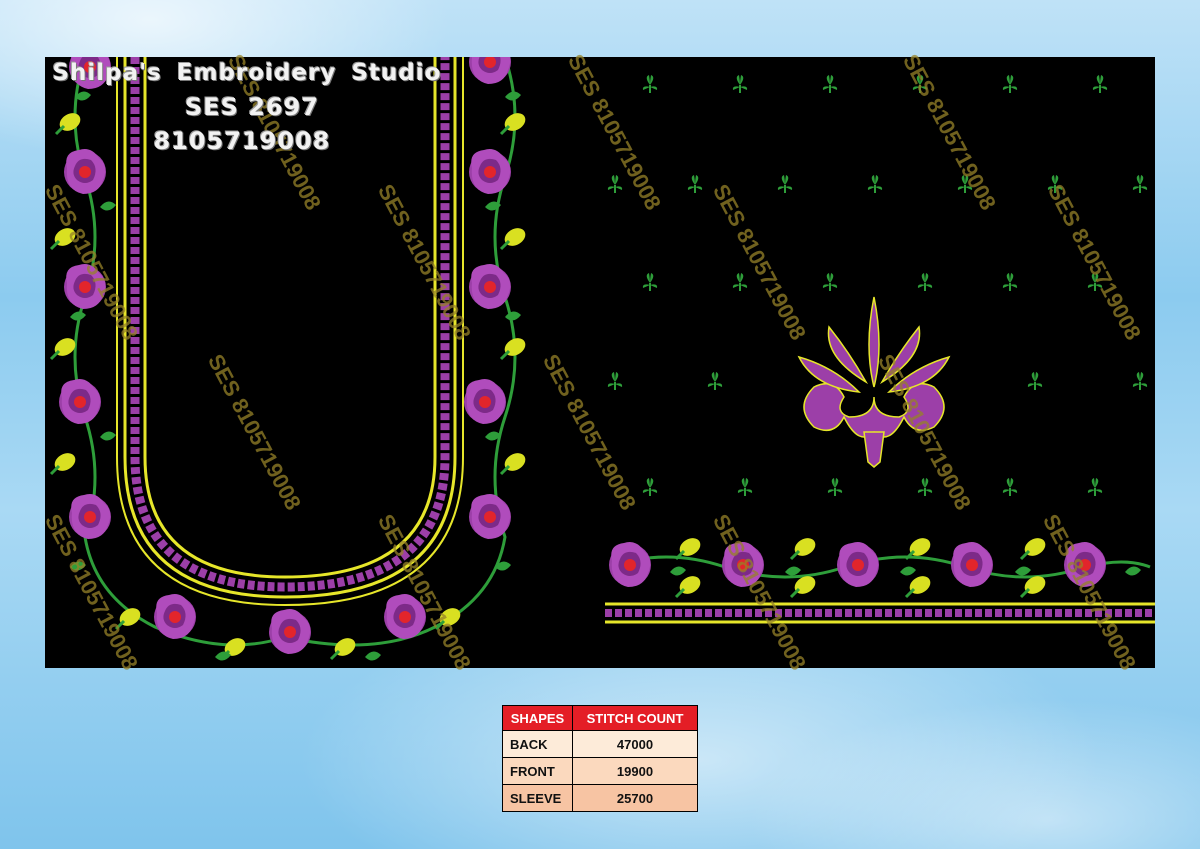 The image size is (1200, 849). I want to click on header-shapes: SHAPES, so click(537, 718).